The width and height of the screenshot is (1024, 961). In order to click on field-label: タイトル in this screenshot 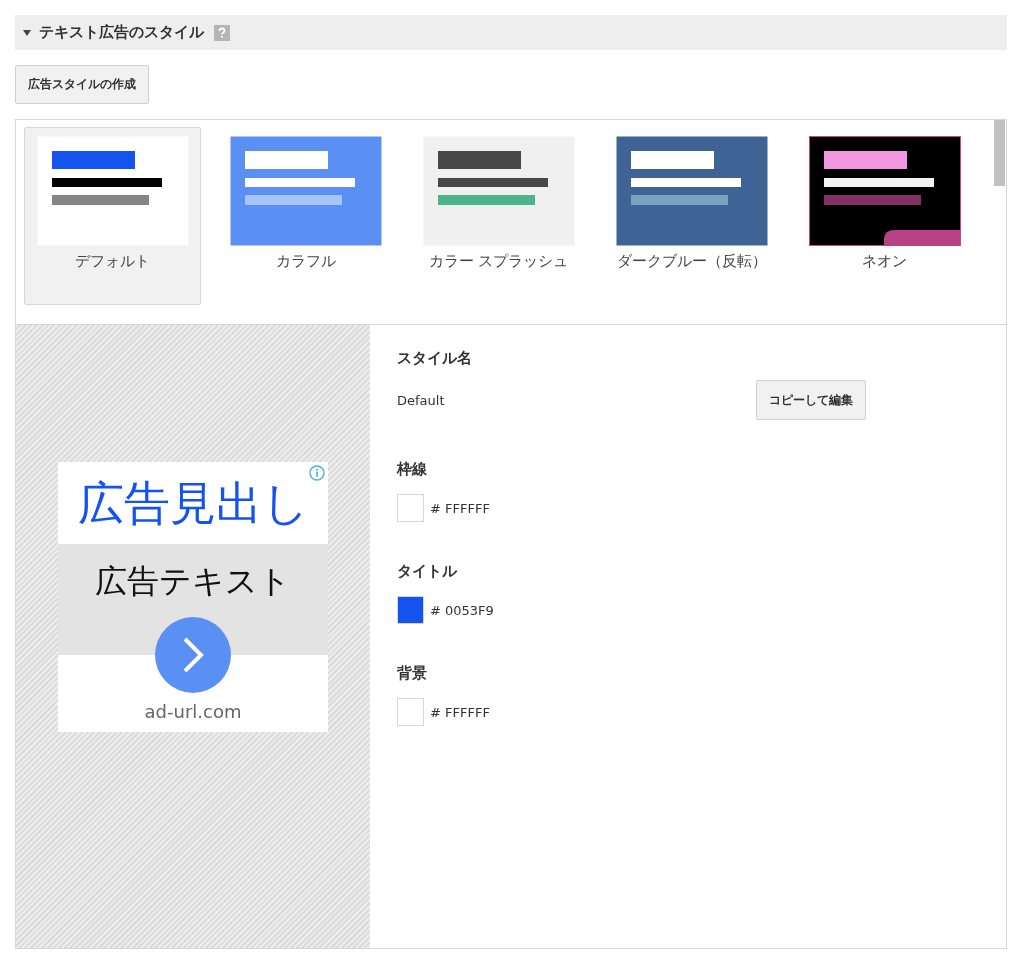, I will do `click(427, 571)`.